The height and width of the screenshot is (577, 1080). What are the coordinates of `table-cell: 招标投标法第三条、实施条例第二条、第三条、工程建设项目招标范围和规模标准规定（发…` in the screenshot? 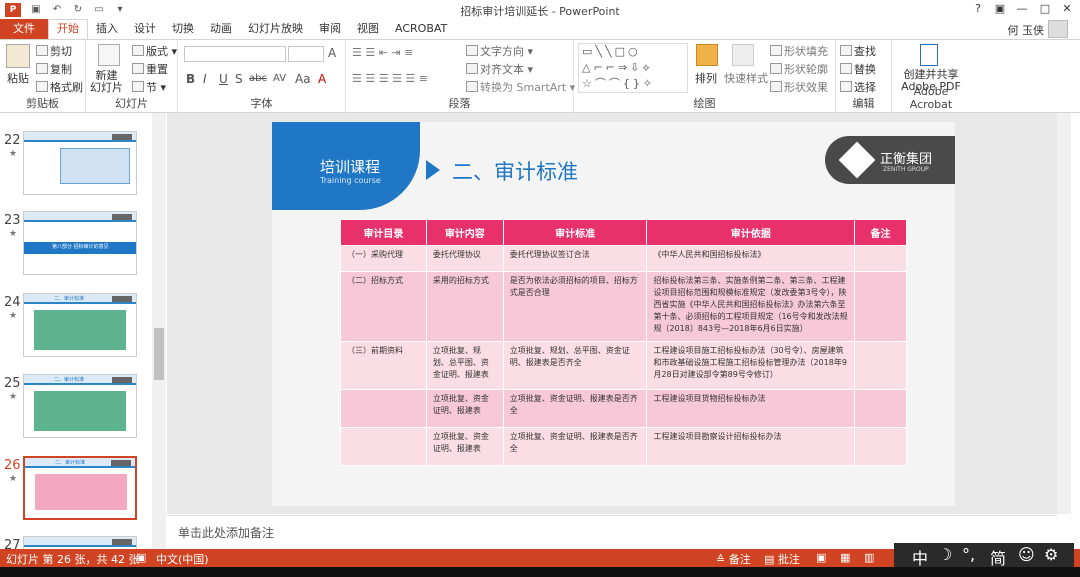 It's located at (751, 306).